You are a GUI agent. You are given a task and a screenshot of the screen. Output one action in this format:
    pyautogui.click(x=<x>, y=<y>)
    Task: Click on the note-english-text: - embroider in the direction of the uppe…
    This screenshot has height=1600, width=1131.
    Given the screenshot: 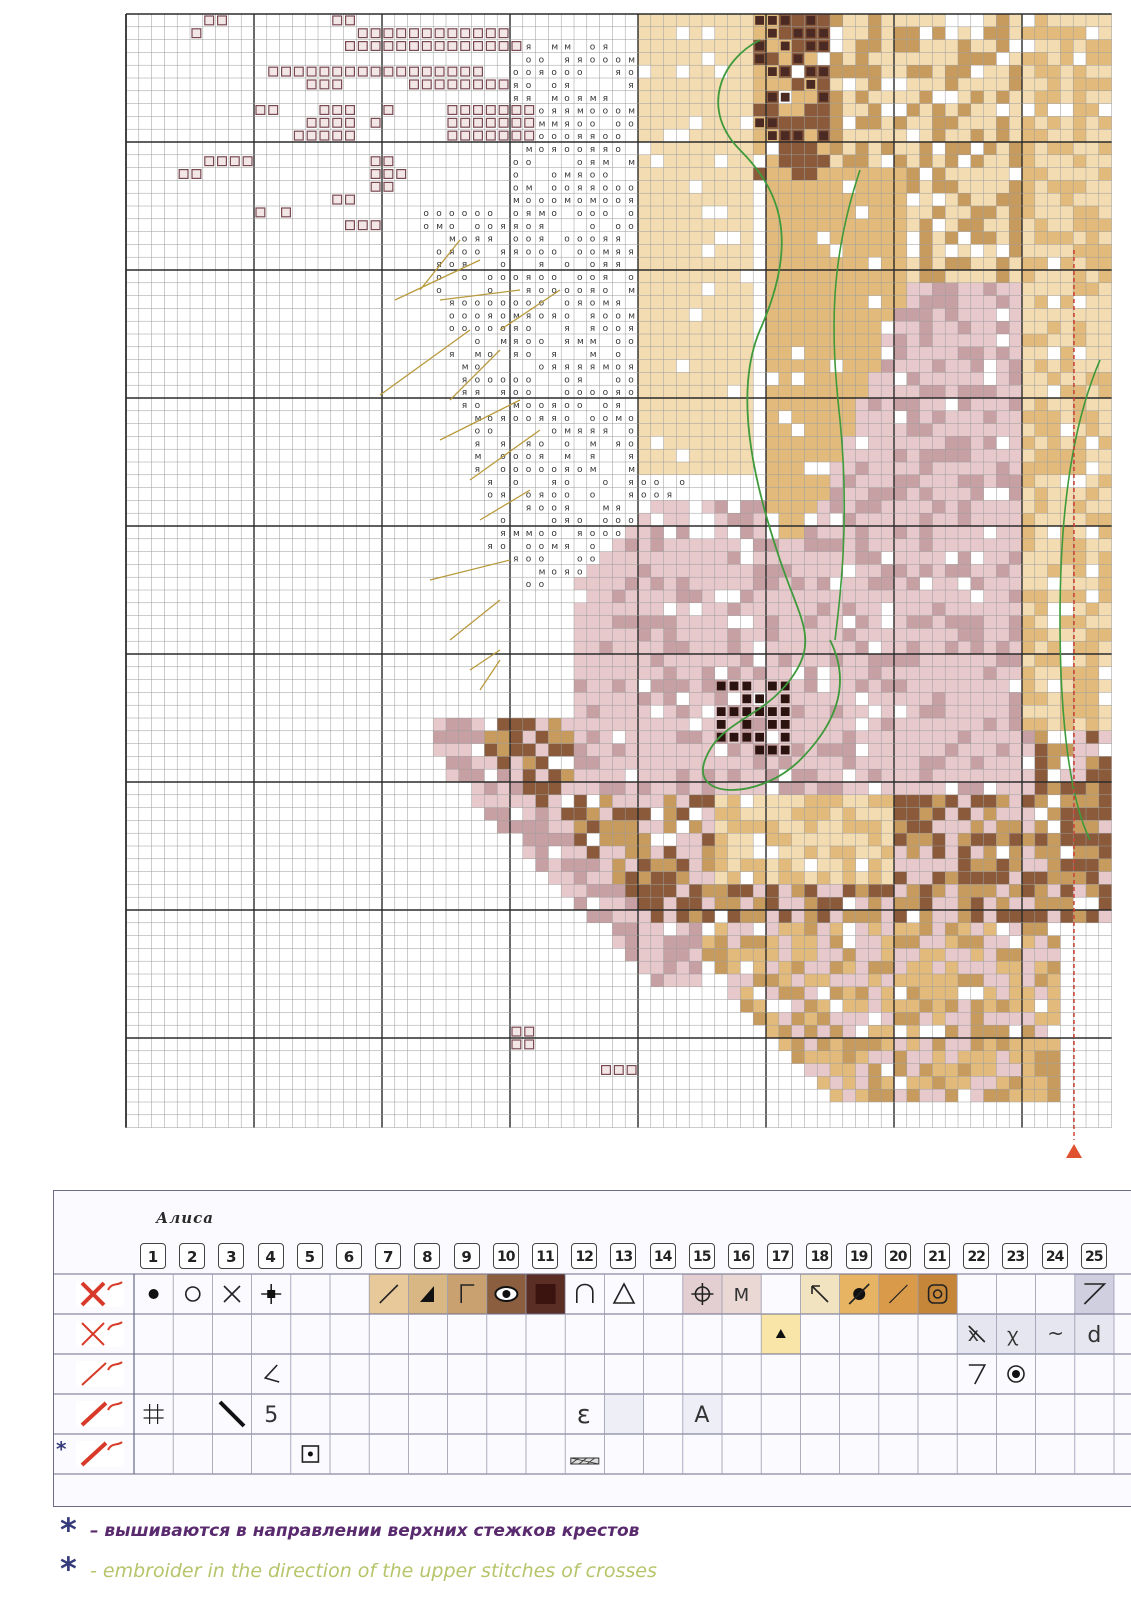 What is the action you would take?
    pyautogui.click(x=373, y=1571)
    